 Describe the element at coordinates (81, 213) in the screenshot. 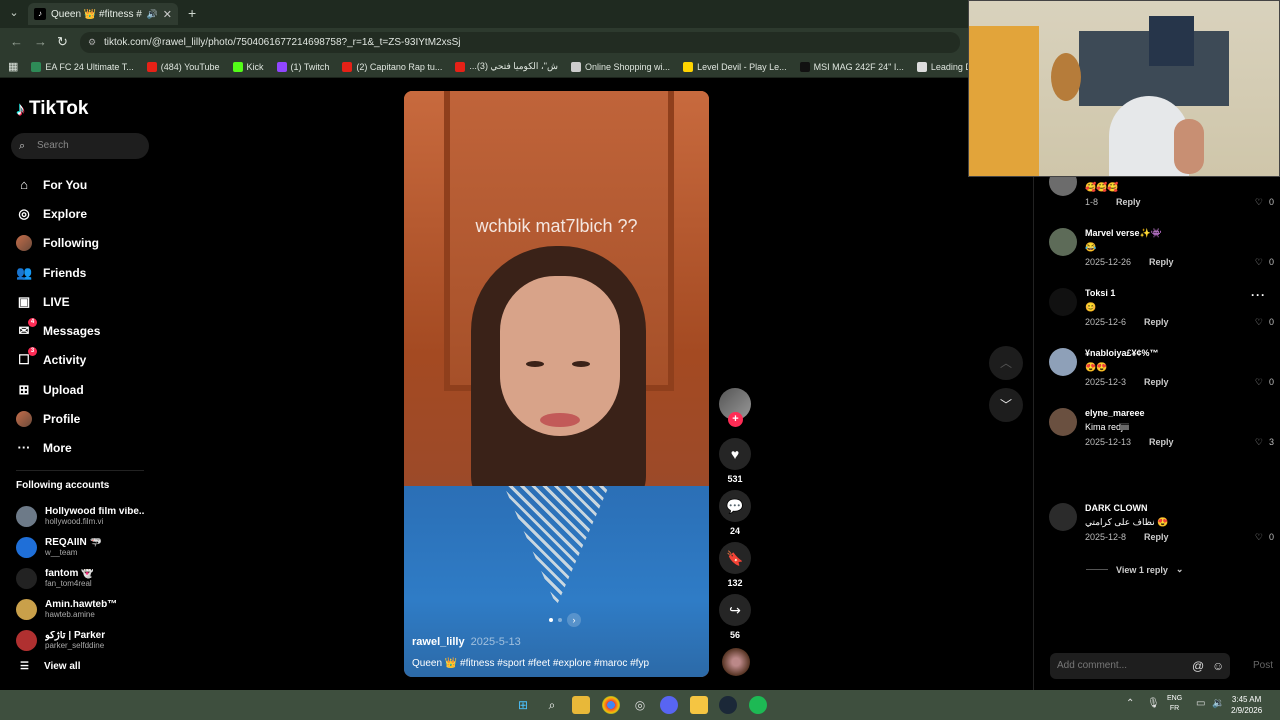

I see `sidebar-item-explore: ◎ Explore` at that location.